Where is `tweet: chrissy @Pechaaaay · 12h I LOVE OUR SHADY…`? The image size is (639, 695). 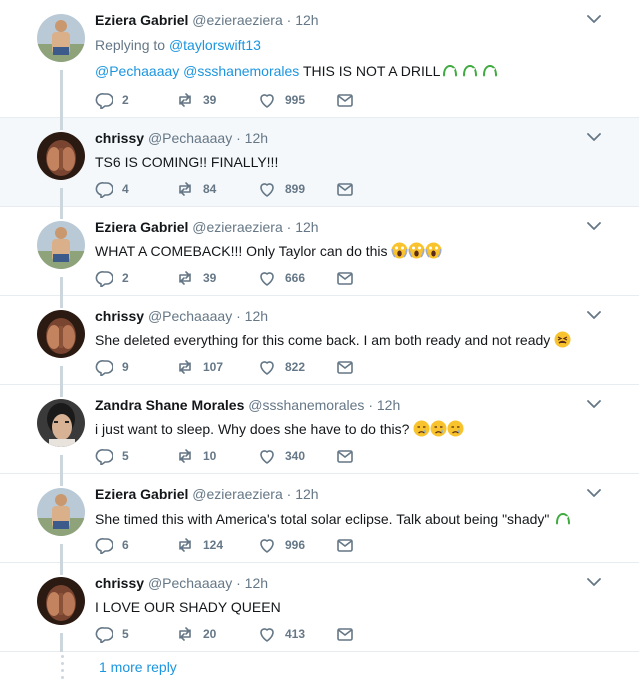 tweet: chrissy @Pechaaaay · 12h I LOVE OUR SHADY… is located at coordinates (319, 607).